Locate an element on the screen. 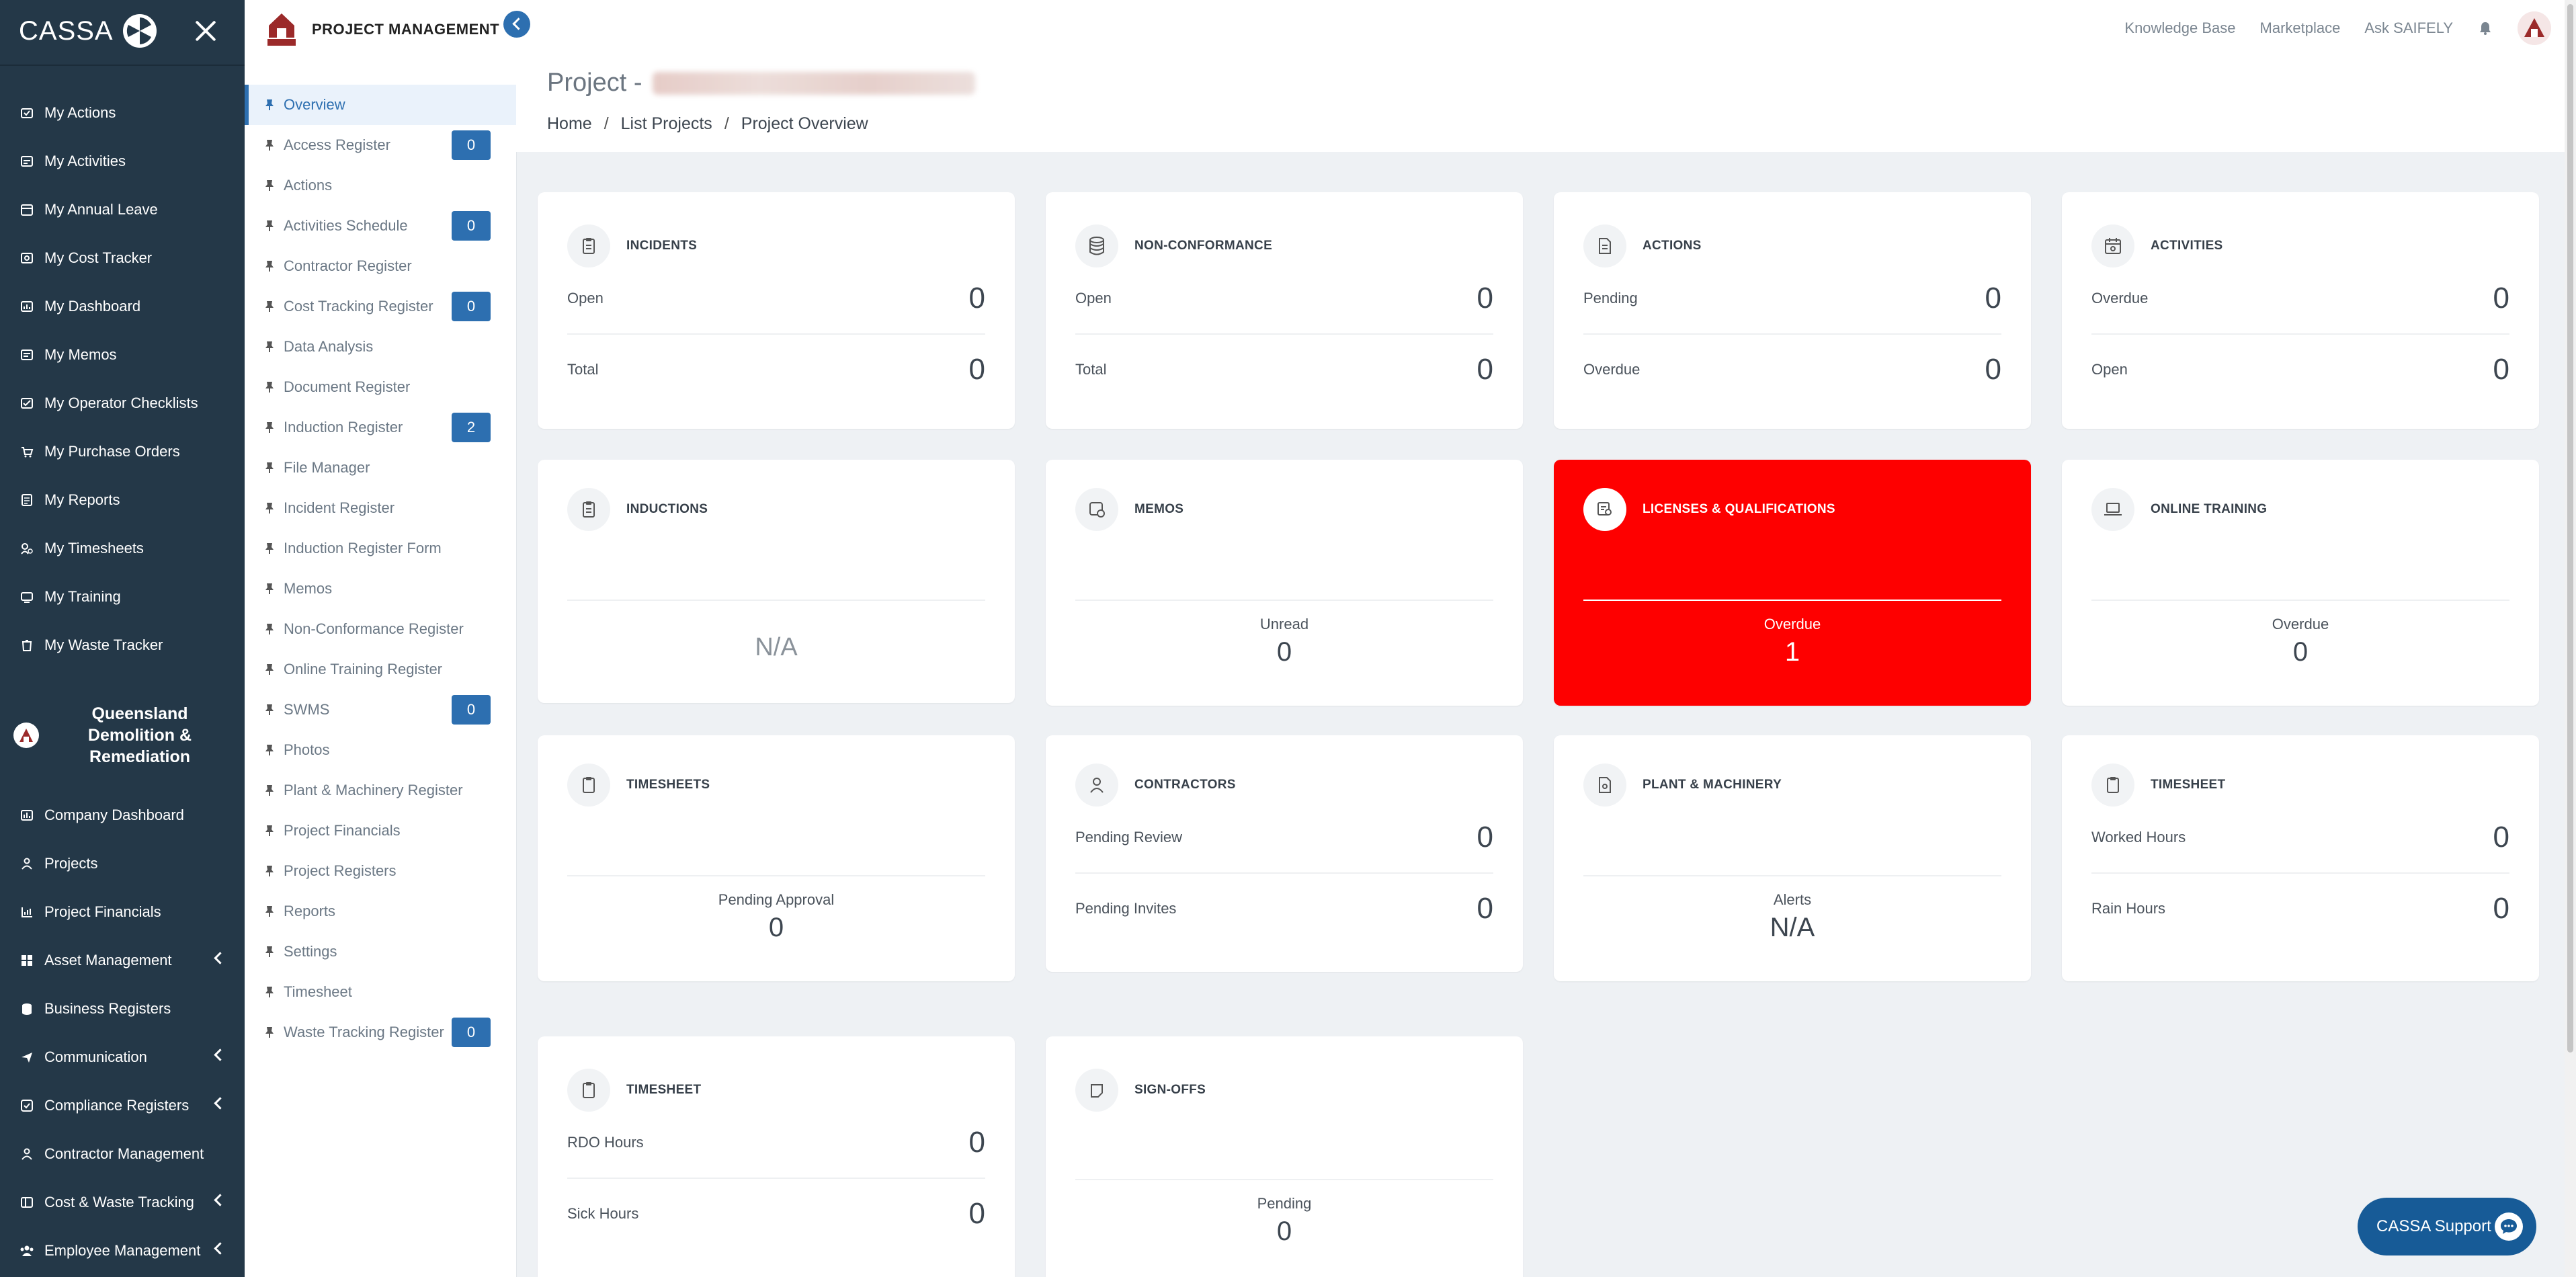 This screenshot has height=1277, width=2576. incidents-card: INCIDENTS Open 0 Total 0 is located at coordinates (776, 310).